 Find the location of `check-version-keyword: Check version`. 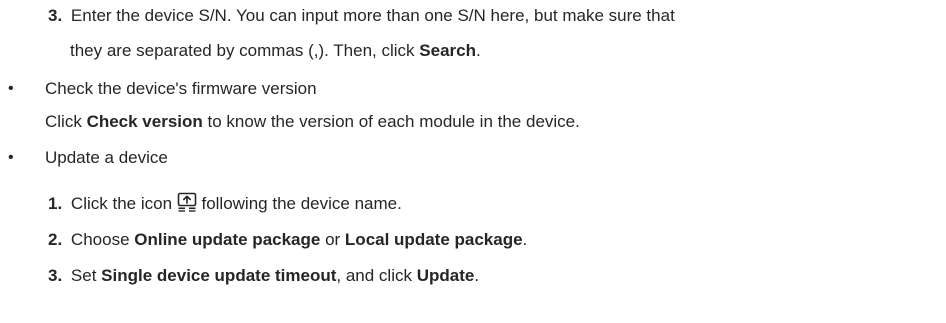

check-version-keyword: Check version is located at coordinates (144, 121).